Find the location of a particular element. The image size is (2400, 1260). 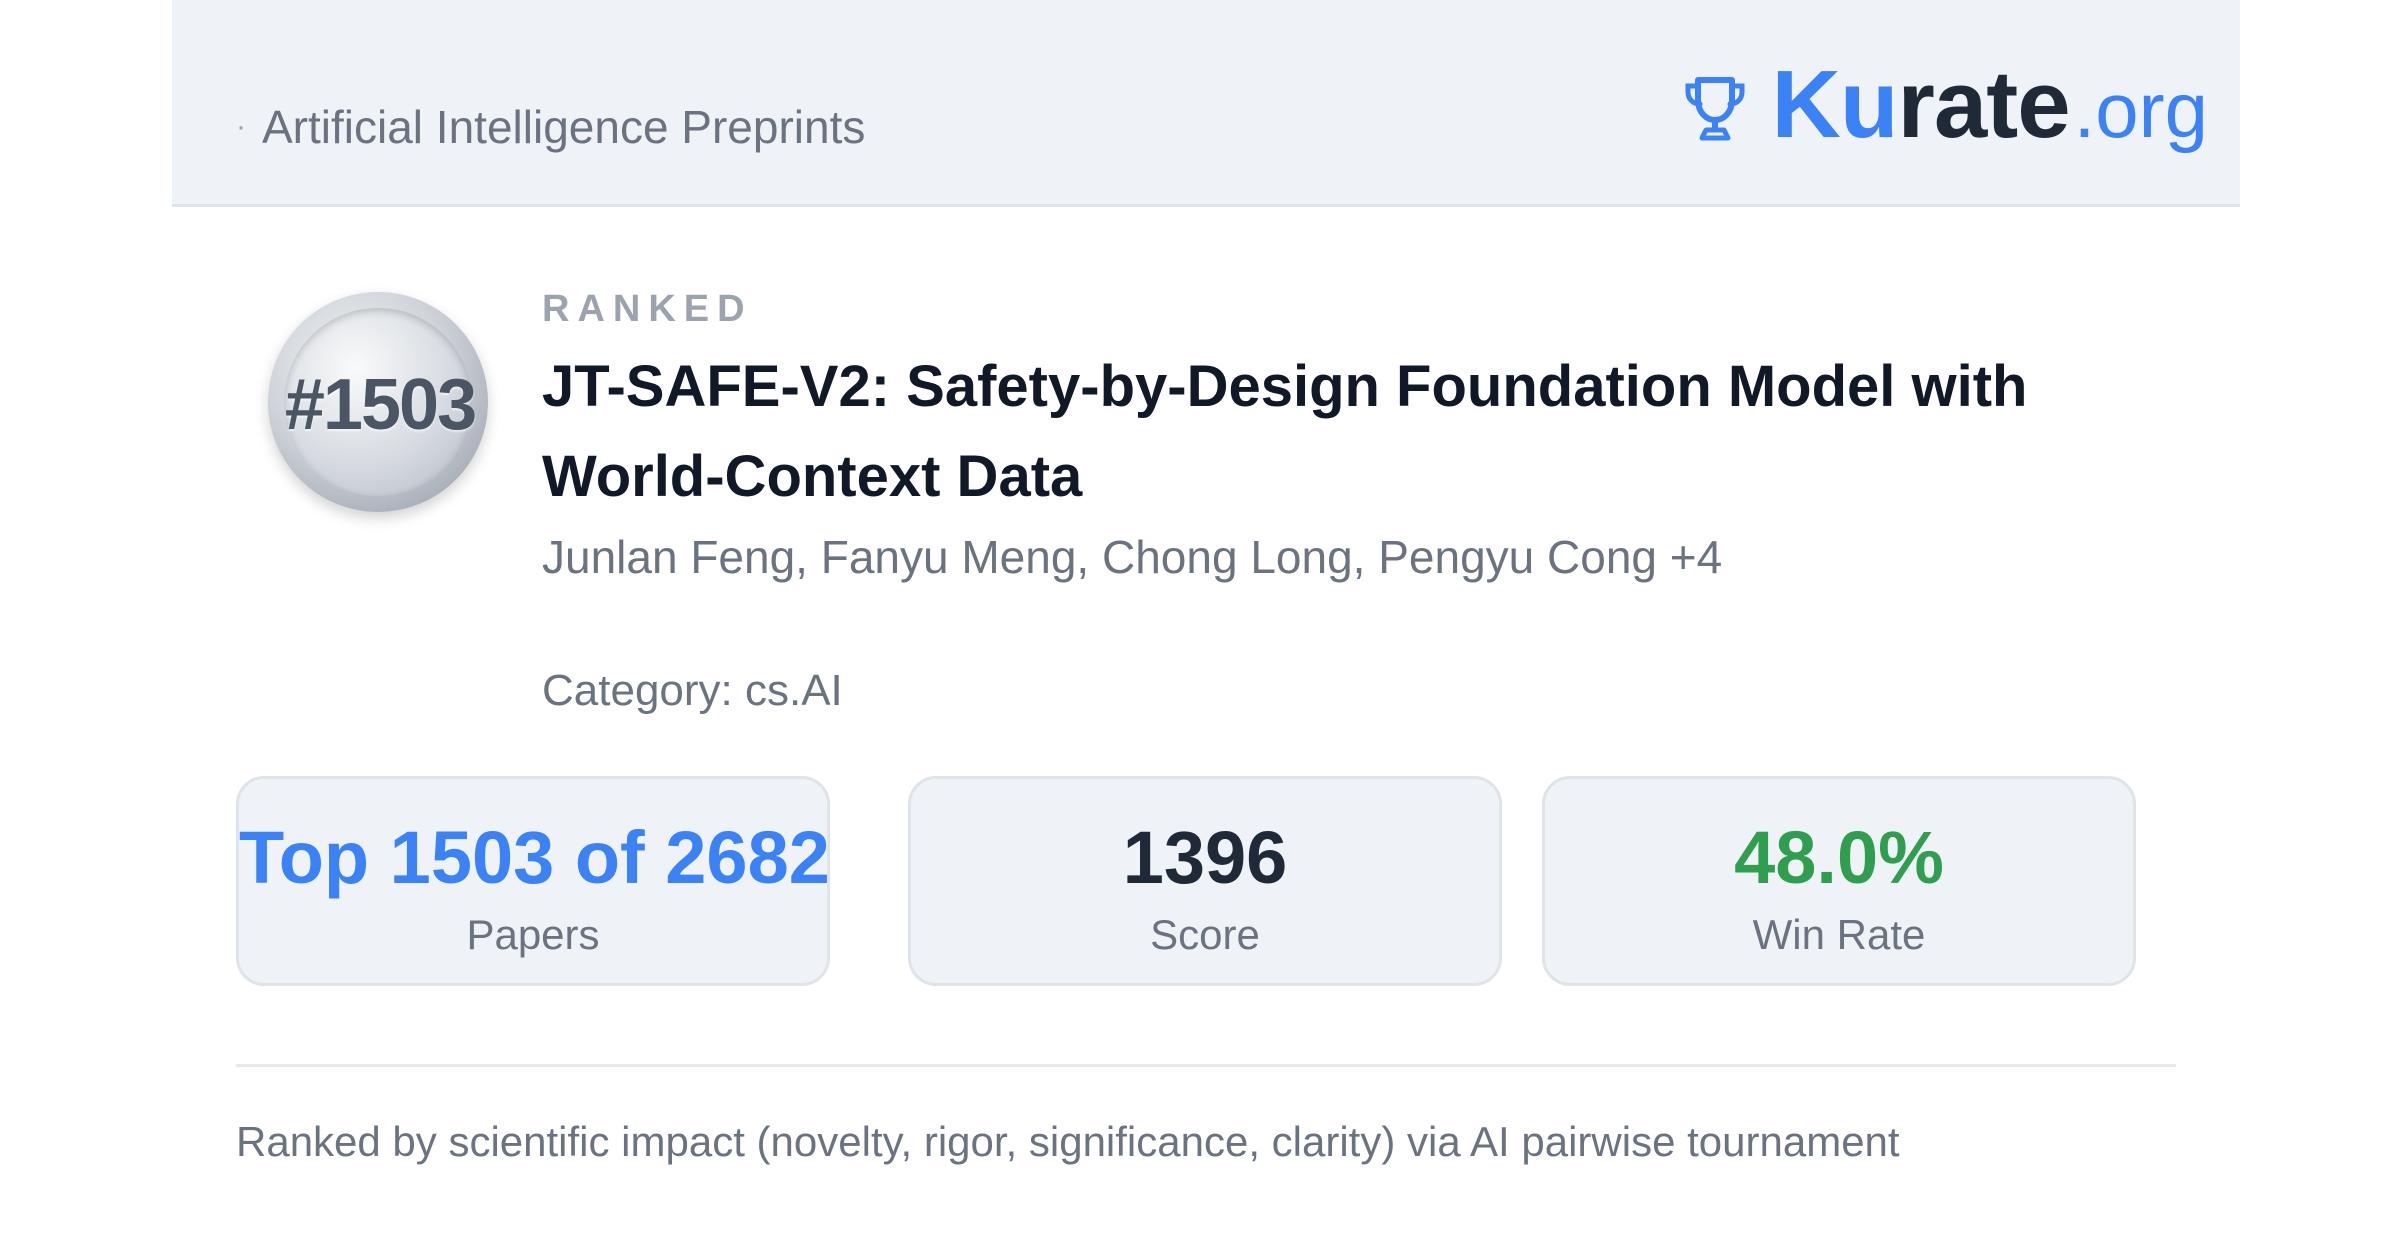

brand-text-org: .org is located at coordinates (2140, 109).